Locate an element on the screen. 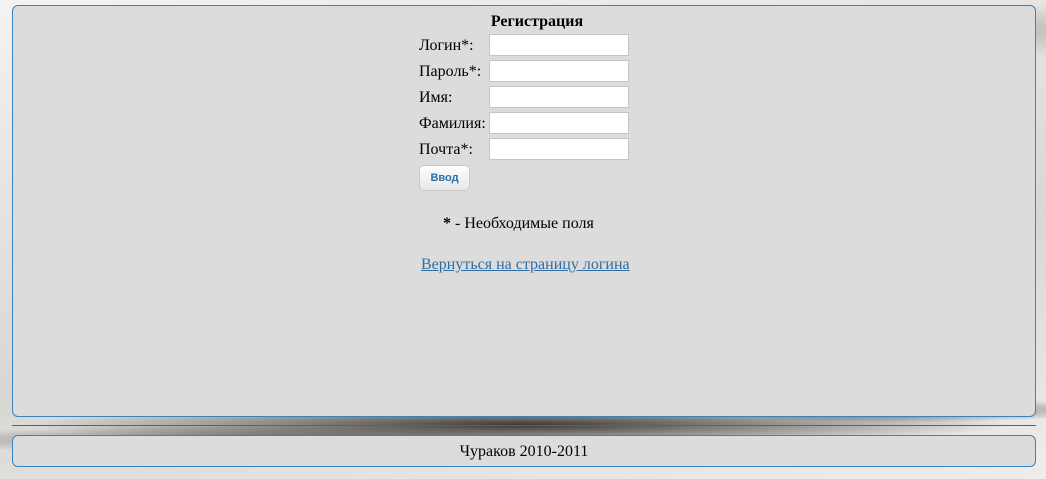 The height and width of the screenshot is (479, 1046). form-title: Регистрация is located at coordinates (537, 21).